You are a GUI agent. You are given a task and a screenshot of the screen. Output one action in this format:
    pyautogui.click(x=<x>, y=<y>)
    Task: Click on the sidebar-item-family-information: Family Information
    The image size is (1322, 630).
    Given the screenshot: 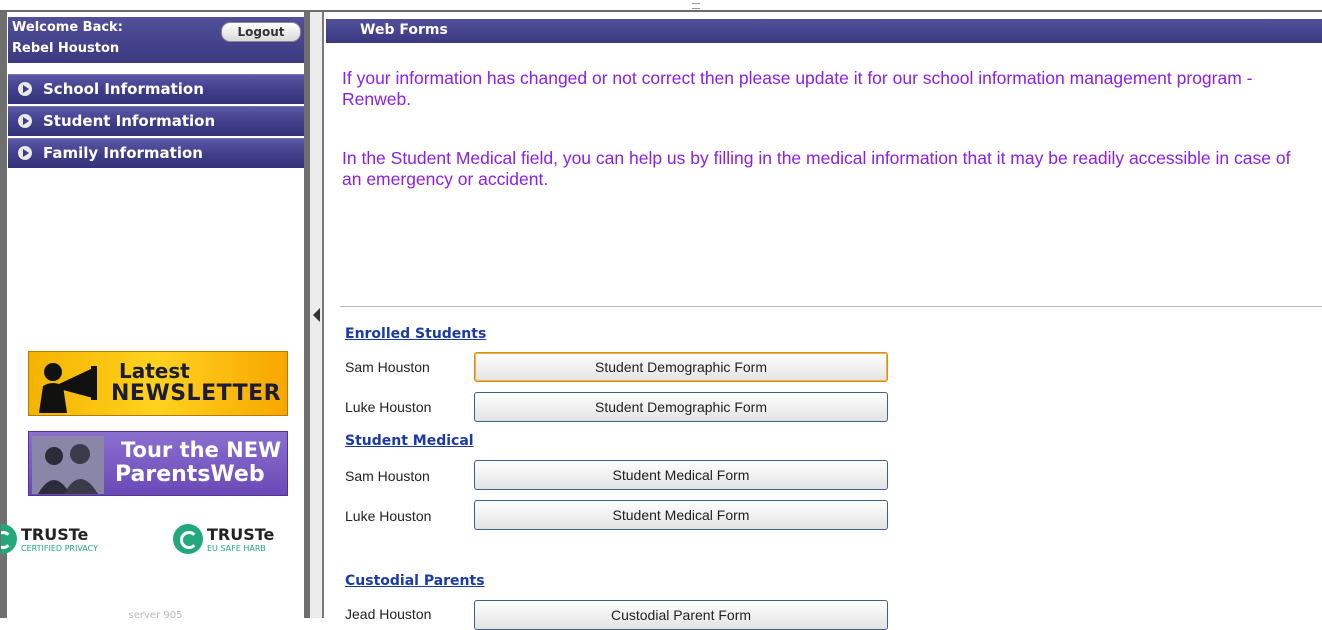 What is the action you would take?
    pyautogui.click(x=156, y=153)
    